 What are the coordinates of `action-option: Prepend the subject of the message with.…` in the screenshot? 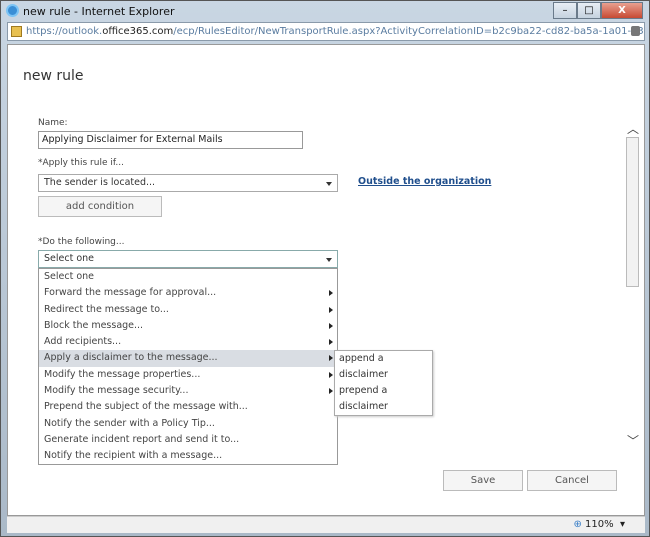 It's located at (188, 407).